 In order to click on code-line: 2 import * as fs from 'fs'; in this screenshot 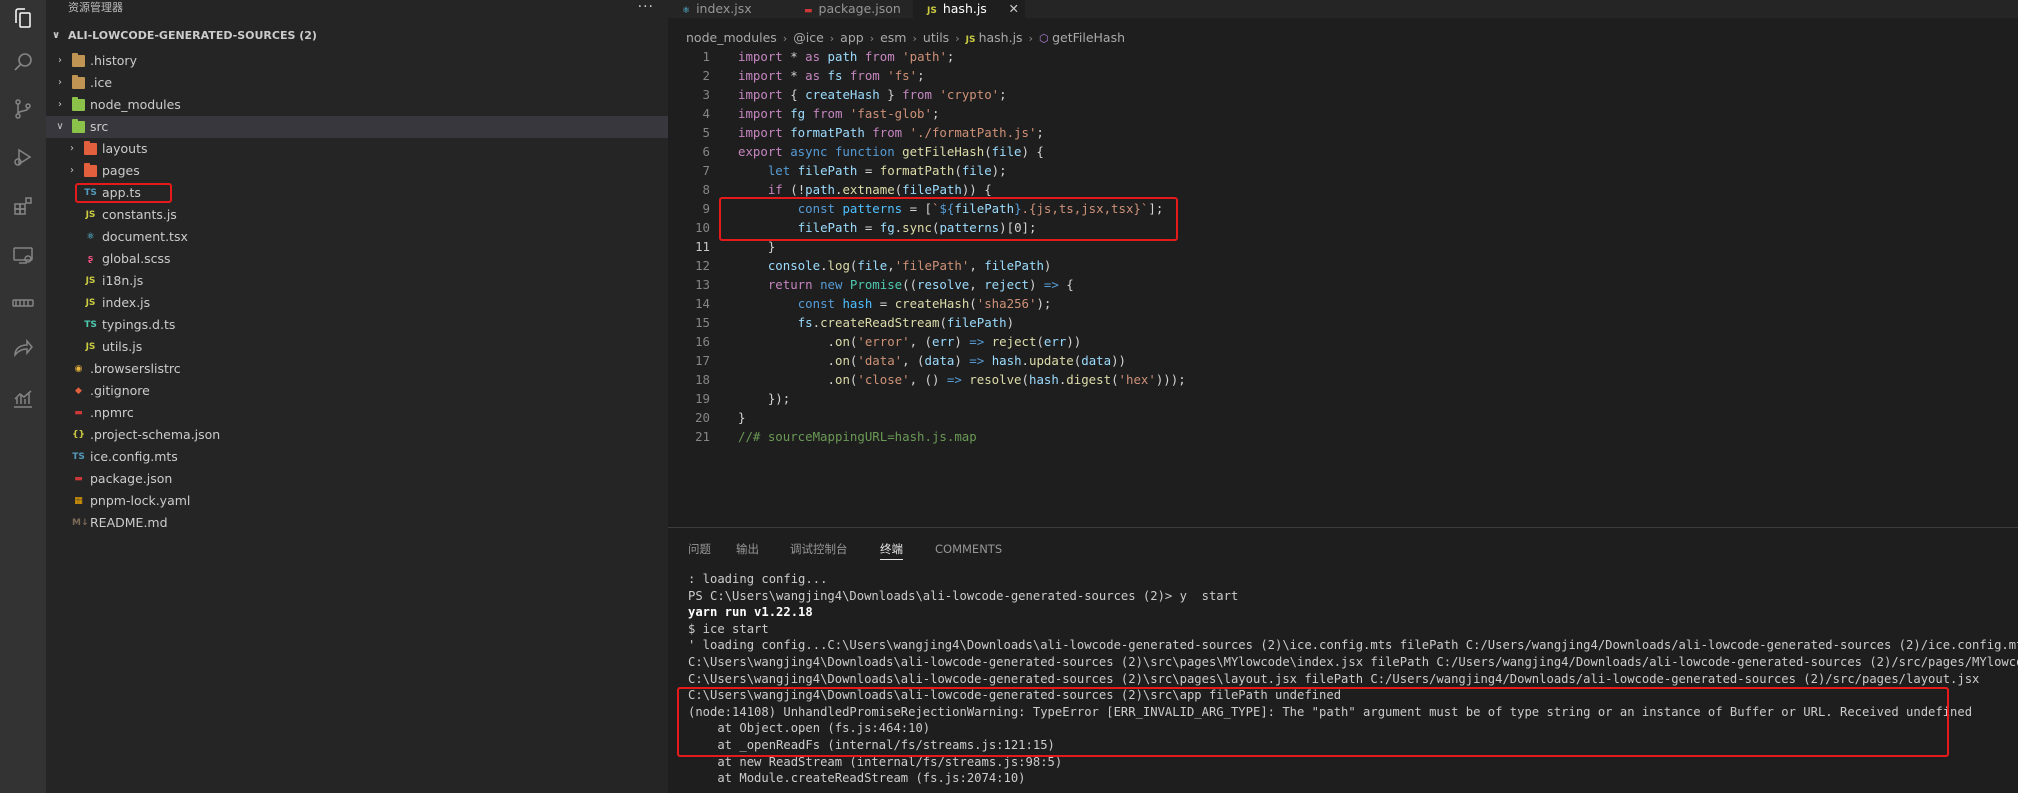, I will do `click(1343, 75)`.